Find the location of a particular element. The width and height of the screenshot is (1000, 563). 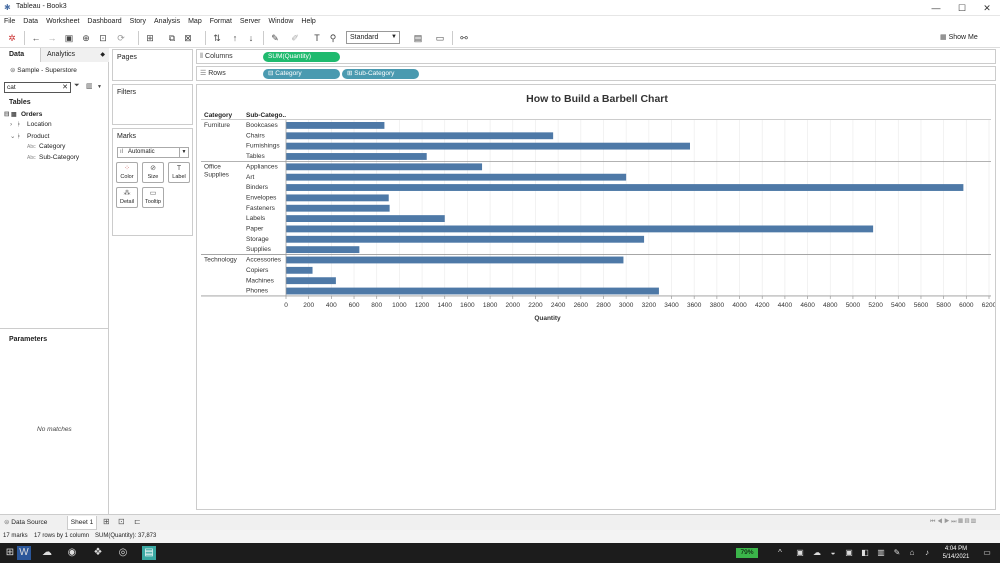

refresh-icon: ⟳ is located at coordinates (121, 38).